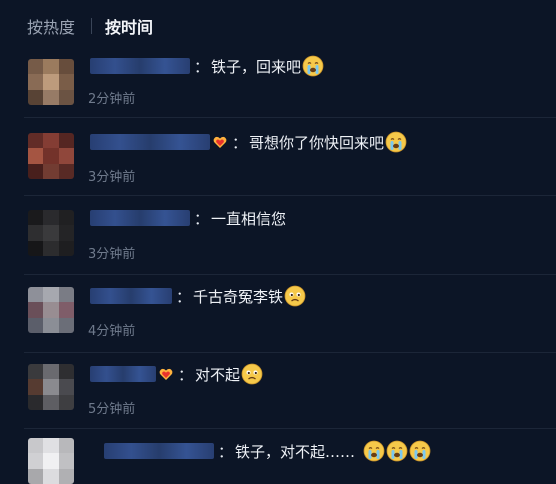 The width and height of the screenshot is (556, 484). What do you see at coordinates (112, 99) in the screenshot?
I see `comment-time: 2分钟前` at bounding box center [112, 99].